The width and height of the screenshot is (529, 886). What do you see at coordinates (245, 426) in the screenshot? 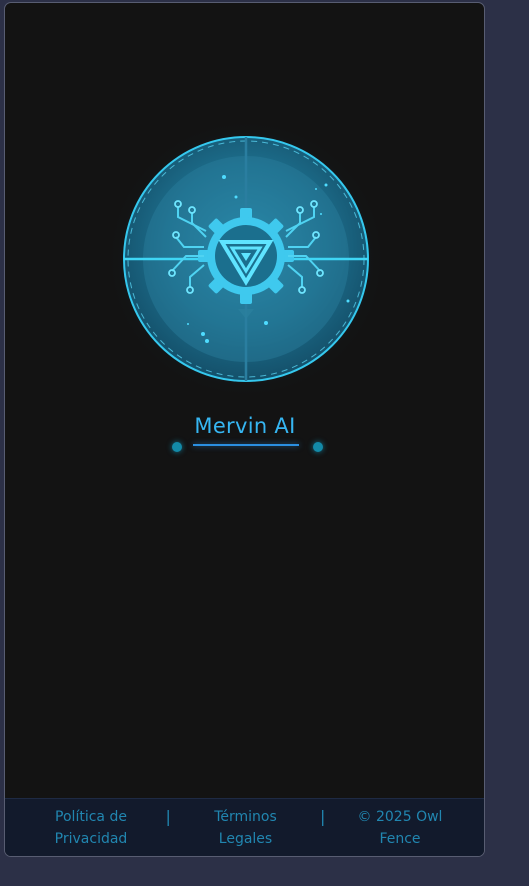
I see `brand-title: Mervin AI` at bounding box center [245, 426].